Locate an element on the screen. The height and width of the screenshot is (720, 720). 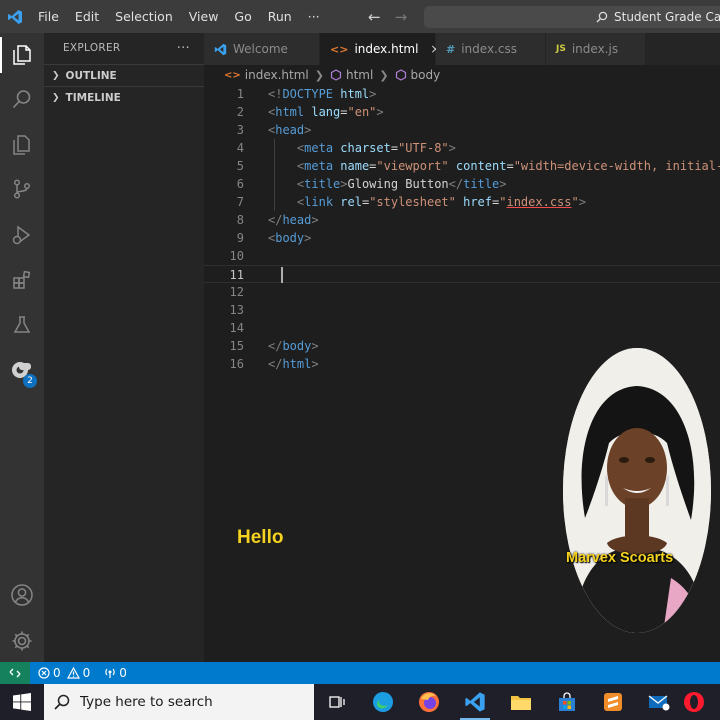
menu-more: ··· is located at coordinates (314, 16).